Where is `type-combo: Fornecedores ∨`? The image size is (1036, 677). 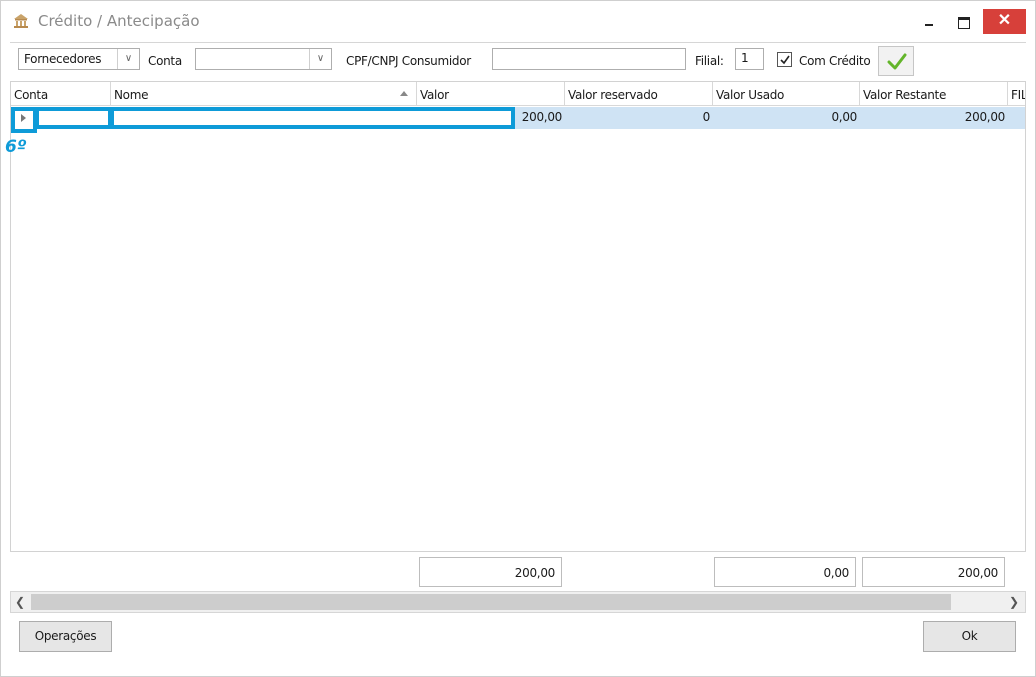 type-combo: Fornecedores ∨ is located at coordinates (79, 59).